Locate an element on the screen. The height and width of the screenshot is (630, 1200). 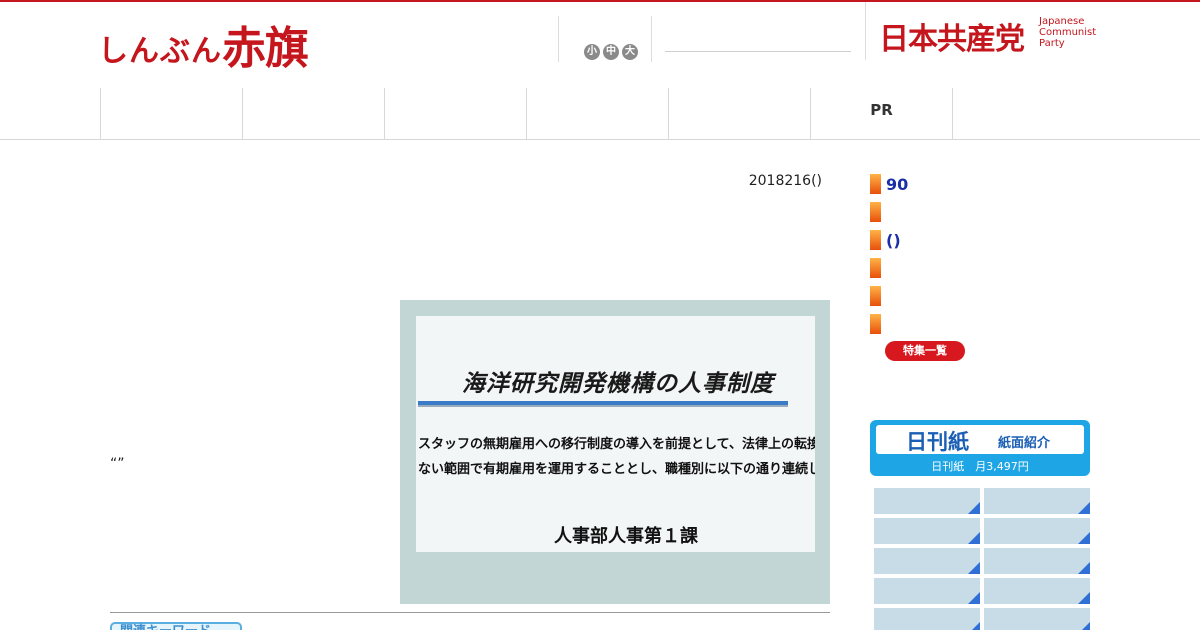
document-department: 人事部人事第１課 is located at coordinates (626, 536).